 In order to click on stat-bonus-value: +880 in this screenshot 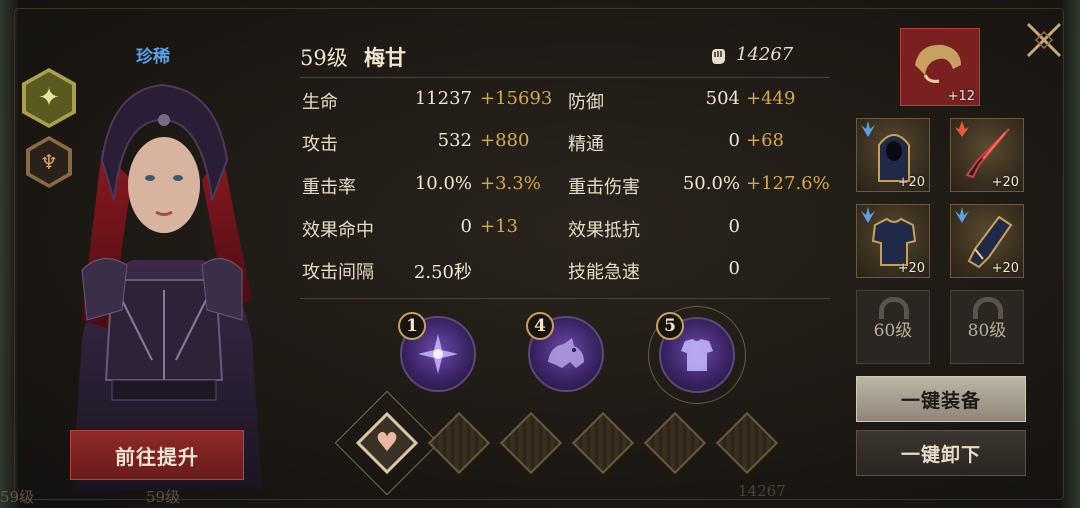, I will do `click(505, 140)`.